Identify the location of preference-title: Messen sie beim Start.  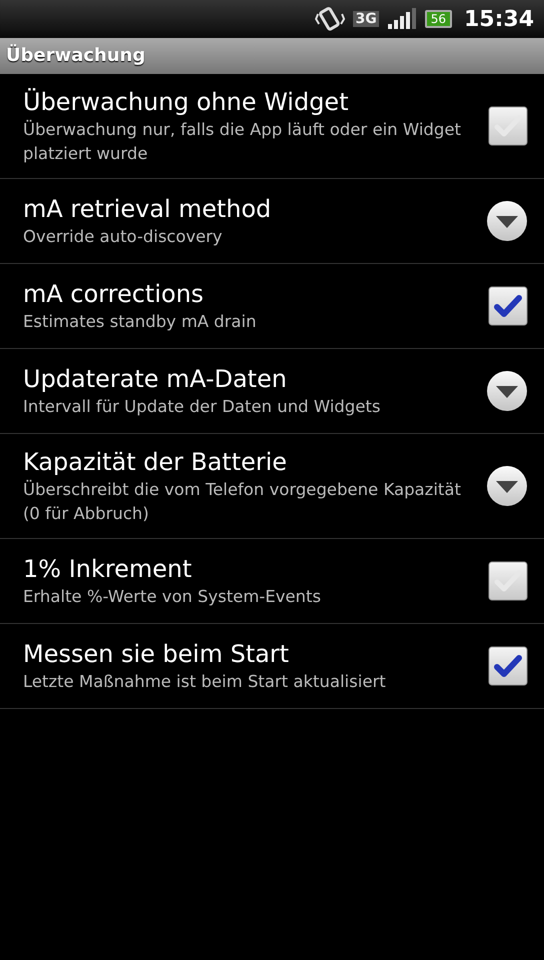
(156, 654).